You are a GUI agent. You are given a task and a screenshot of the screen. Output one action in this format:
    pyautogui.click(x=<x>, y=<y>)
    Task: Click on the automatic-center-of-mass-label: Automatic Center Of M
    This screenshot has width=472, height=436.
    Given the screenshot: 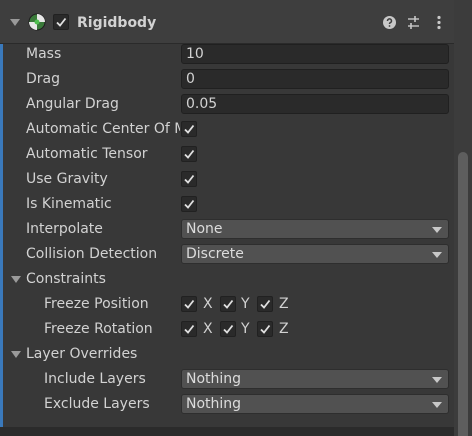 What is the action you would take?
    pyautogui.click(x=103, y=129)
    